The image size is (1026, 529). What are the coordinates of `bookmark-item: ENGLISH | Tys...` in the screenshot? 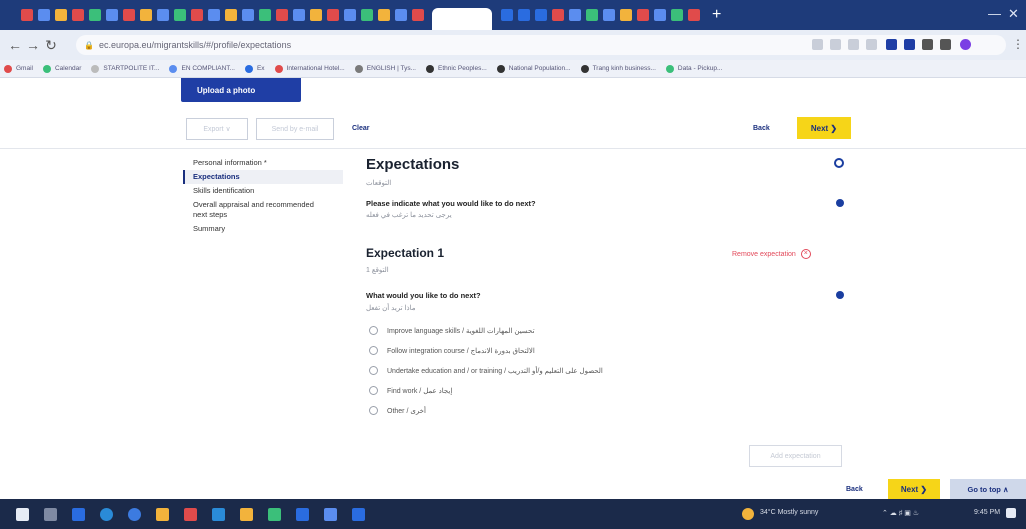 It's located at (385, 68).